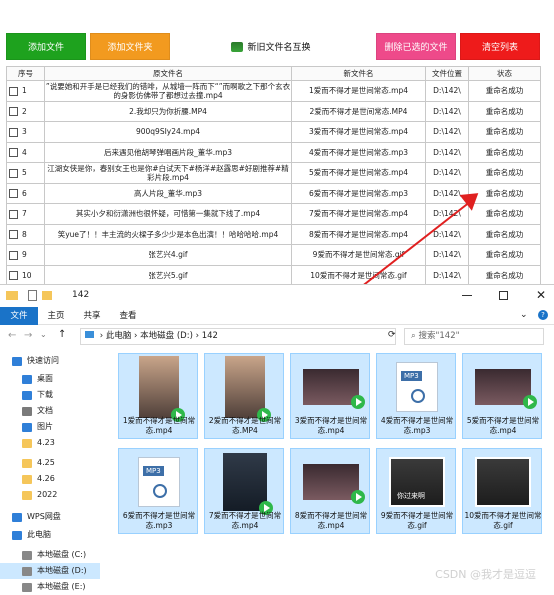  Describe the element at coordinates (530, 402) in the screenshot. I see `play-icon` at that location.